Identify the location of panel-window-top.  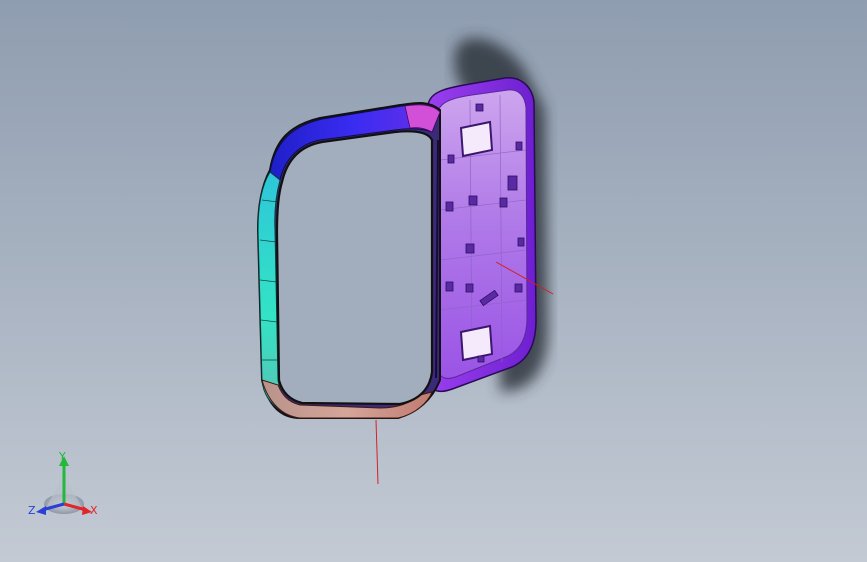
(476, 139).